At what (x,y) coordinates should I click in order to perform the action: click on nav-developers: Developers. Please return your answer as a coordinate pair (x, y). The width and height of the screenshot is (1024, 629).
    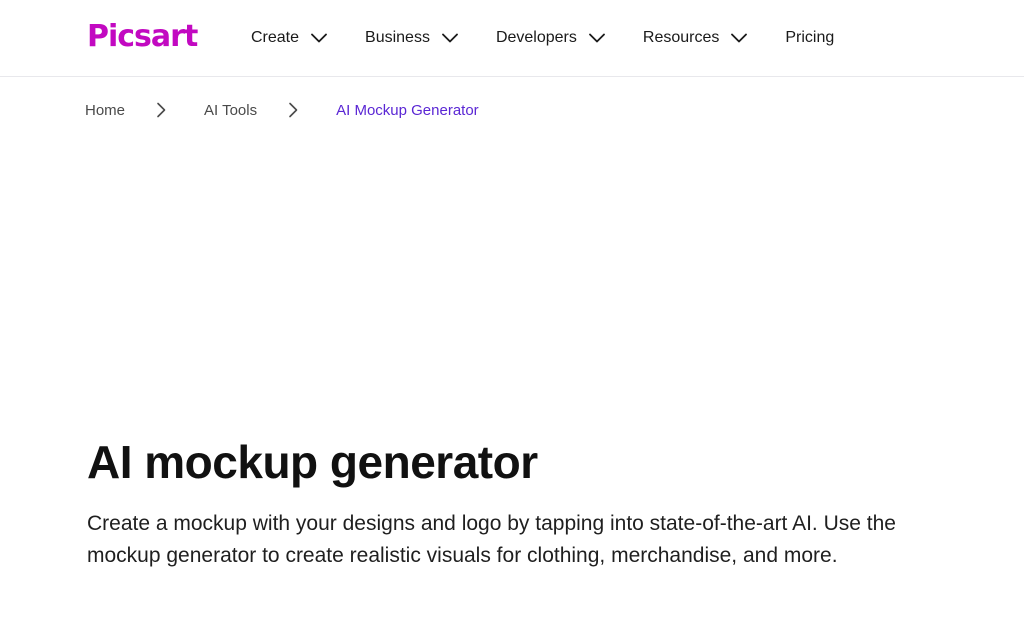
    Looking at the image, I should click on (550, 38).